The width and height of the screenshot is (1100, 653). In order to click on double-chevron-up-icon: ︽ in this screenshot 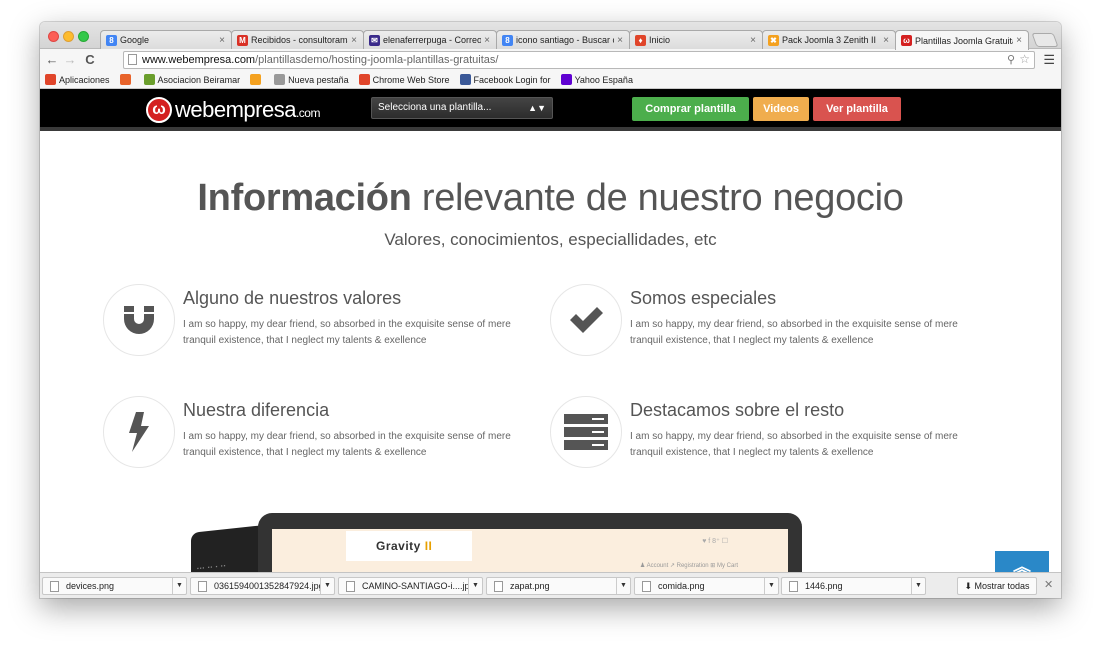, I will do `click(1022, 564)`.